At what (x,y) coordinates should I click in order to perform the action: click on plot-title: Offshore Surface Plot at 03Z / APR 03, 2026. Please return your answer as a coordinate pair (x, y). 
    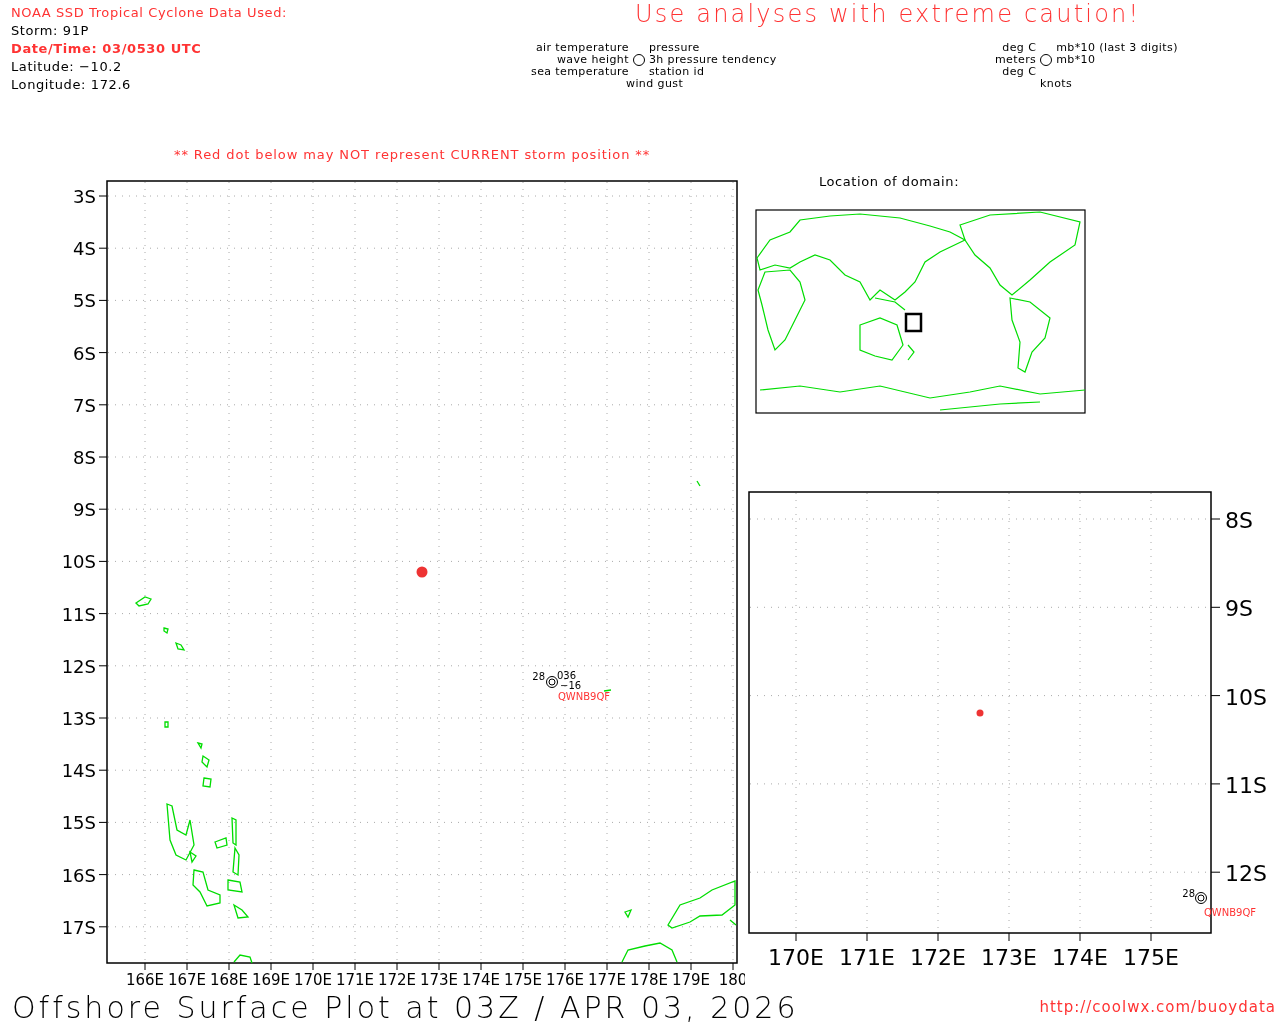
    Looking at the image, I should click on (405, 1006).